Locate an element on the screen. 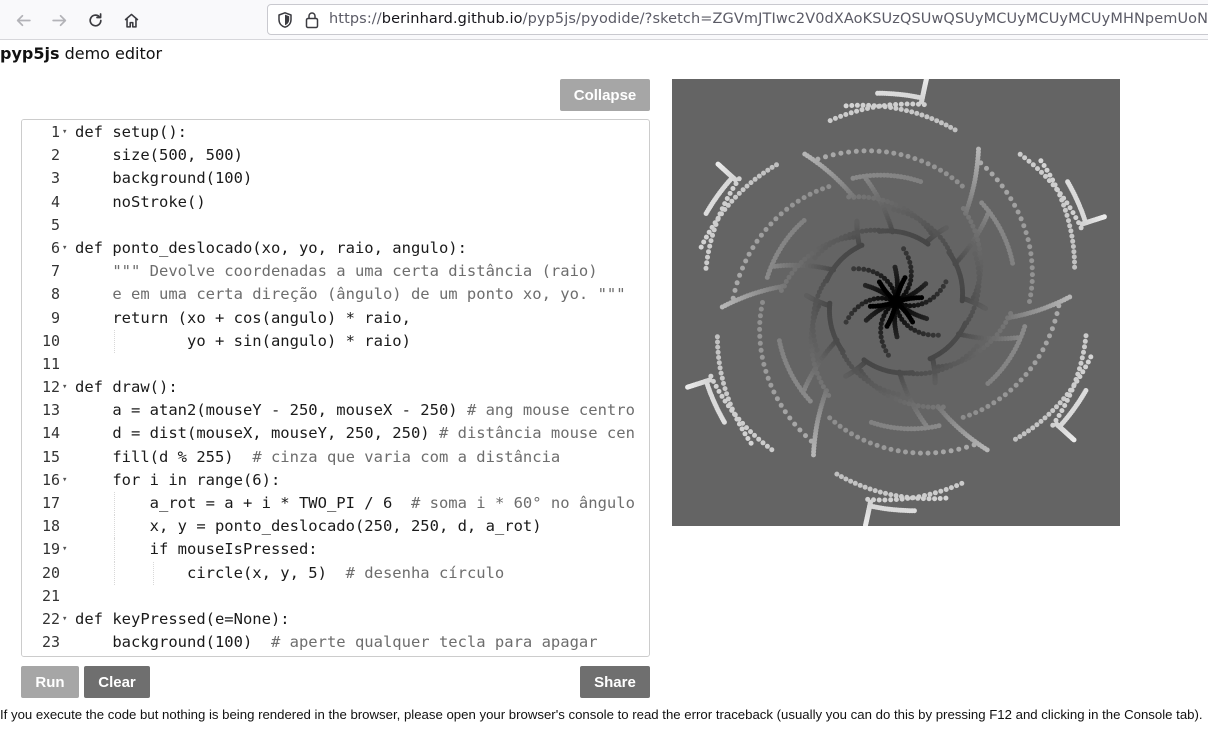 The width and height of the screenshot is (1208, 731). share-button: Share is located at coordinates (615, 682).